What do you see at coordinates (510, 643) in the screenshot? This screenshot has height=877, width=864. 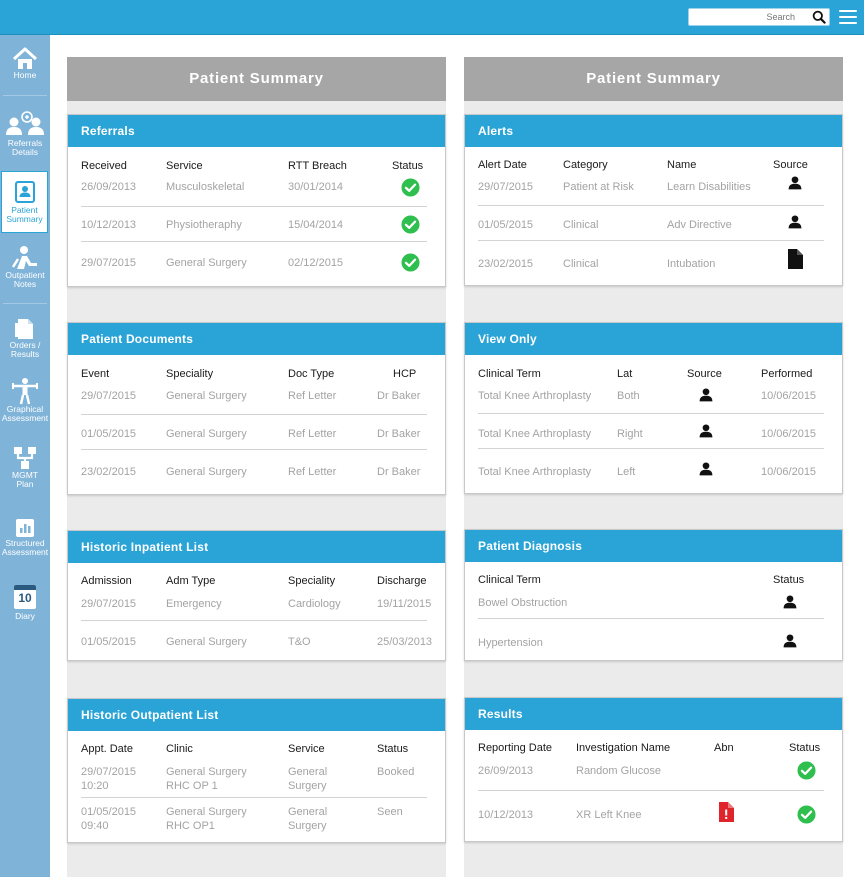 I see `table-cell: Hypertension` at bounding box center [510, 643].